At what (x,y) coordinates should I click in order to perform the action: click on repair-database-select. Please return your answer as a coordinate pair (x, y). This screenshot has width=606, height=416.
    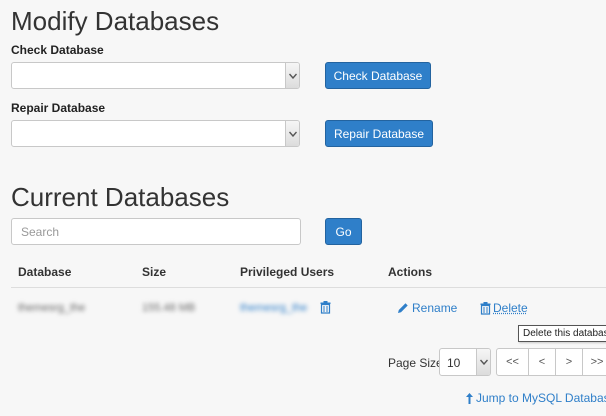
    Looking at the image, I should click on (155, 133).